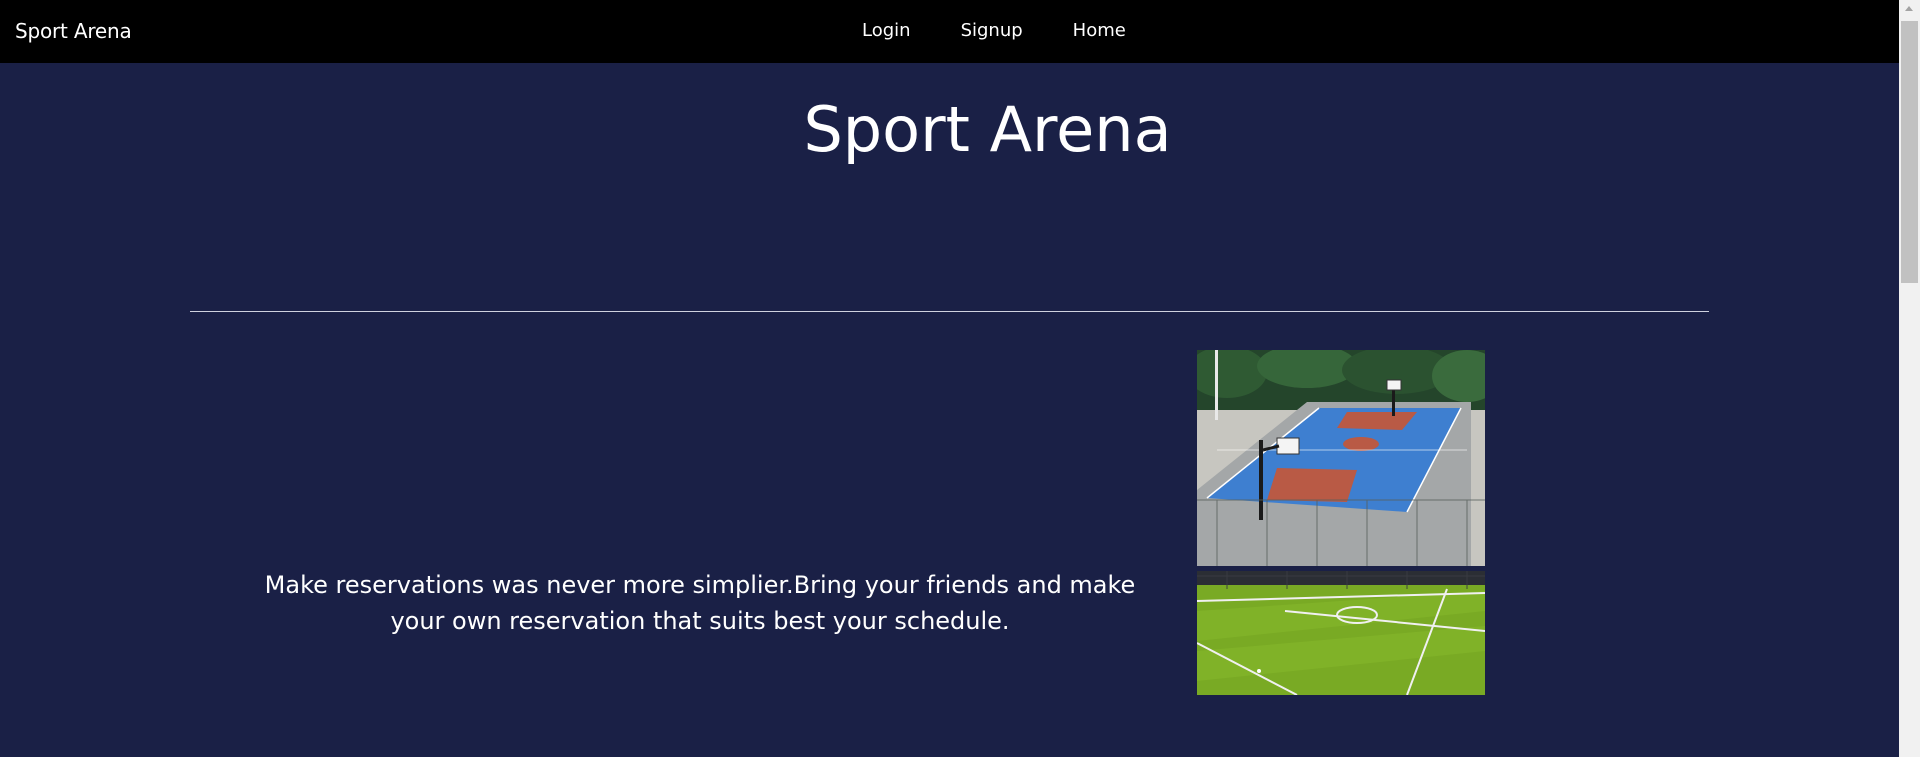 The image size is (1920, 757). What do you see at coordinates (1909, 378) in the screenshot?
I see `page-scrollbar` at bounding box center [1909, 378].